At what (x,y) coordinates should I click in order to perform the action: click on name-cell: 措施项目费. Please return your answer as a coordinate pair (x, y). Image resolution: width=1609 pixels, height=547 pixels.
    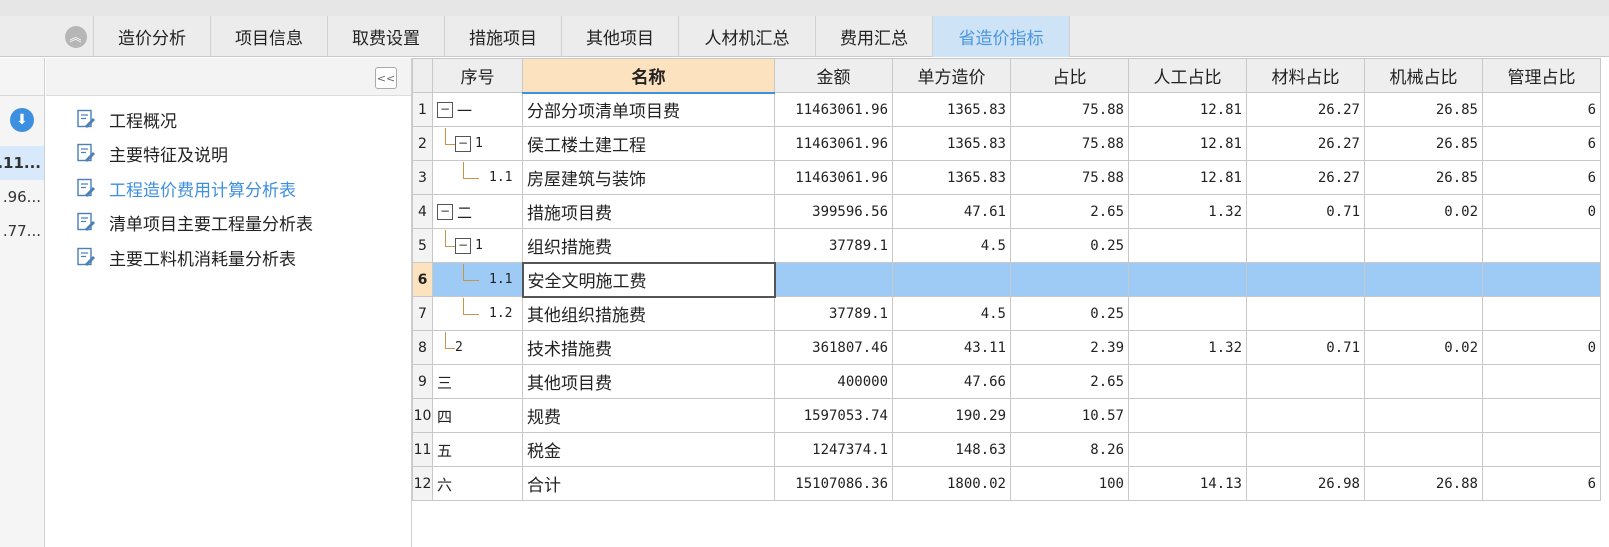
    Looking at the image, I should click on (648, 211).